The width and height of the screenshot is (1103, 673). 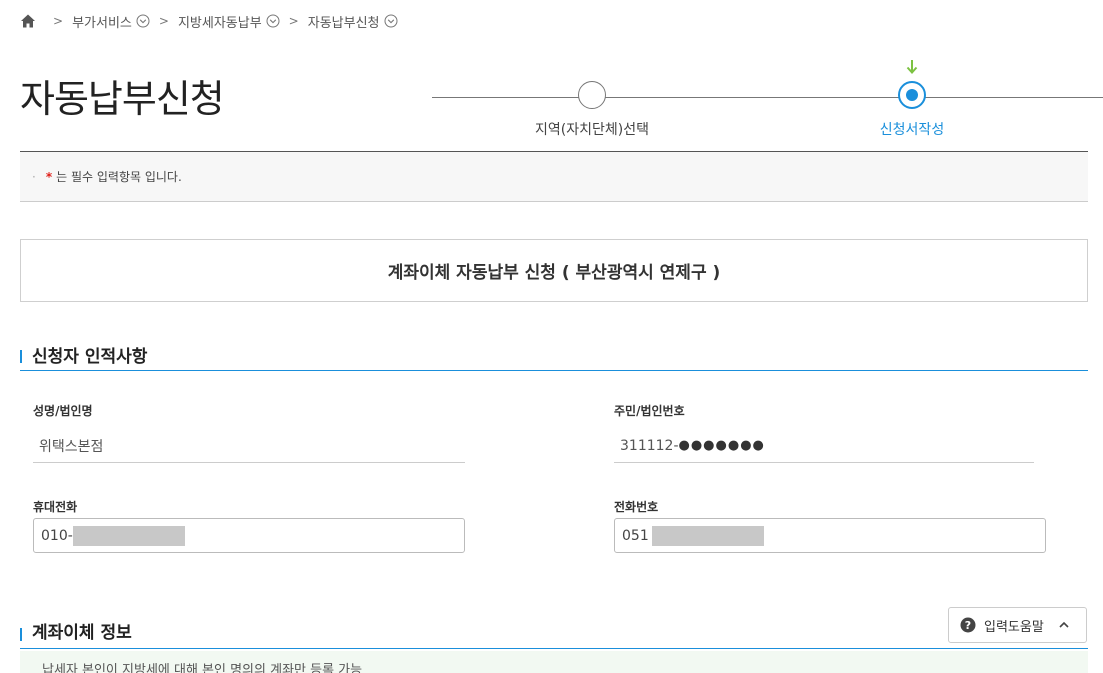 I want to click on required-notice: · * 는 필수 입력항목 입니다., so click(x=554, y=177).